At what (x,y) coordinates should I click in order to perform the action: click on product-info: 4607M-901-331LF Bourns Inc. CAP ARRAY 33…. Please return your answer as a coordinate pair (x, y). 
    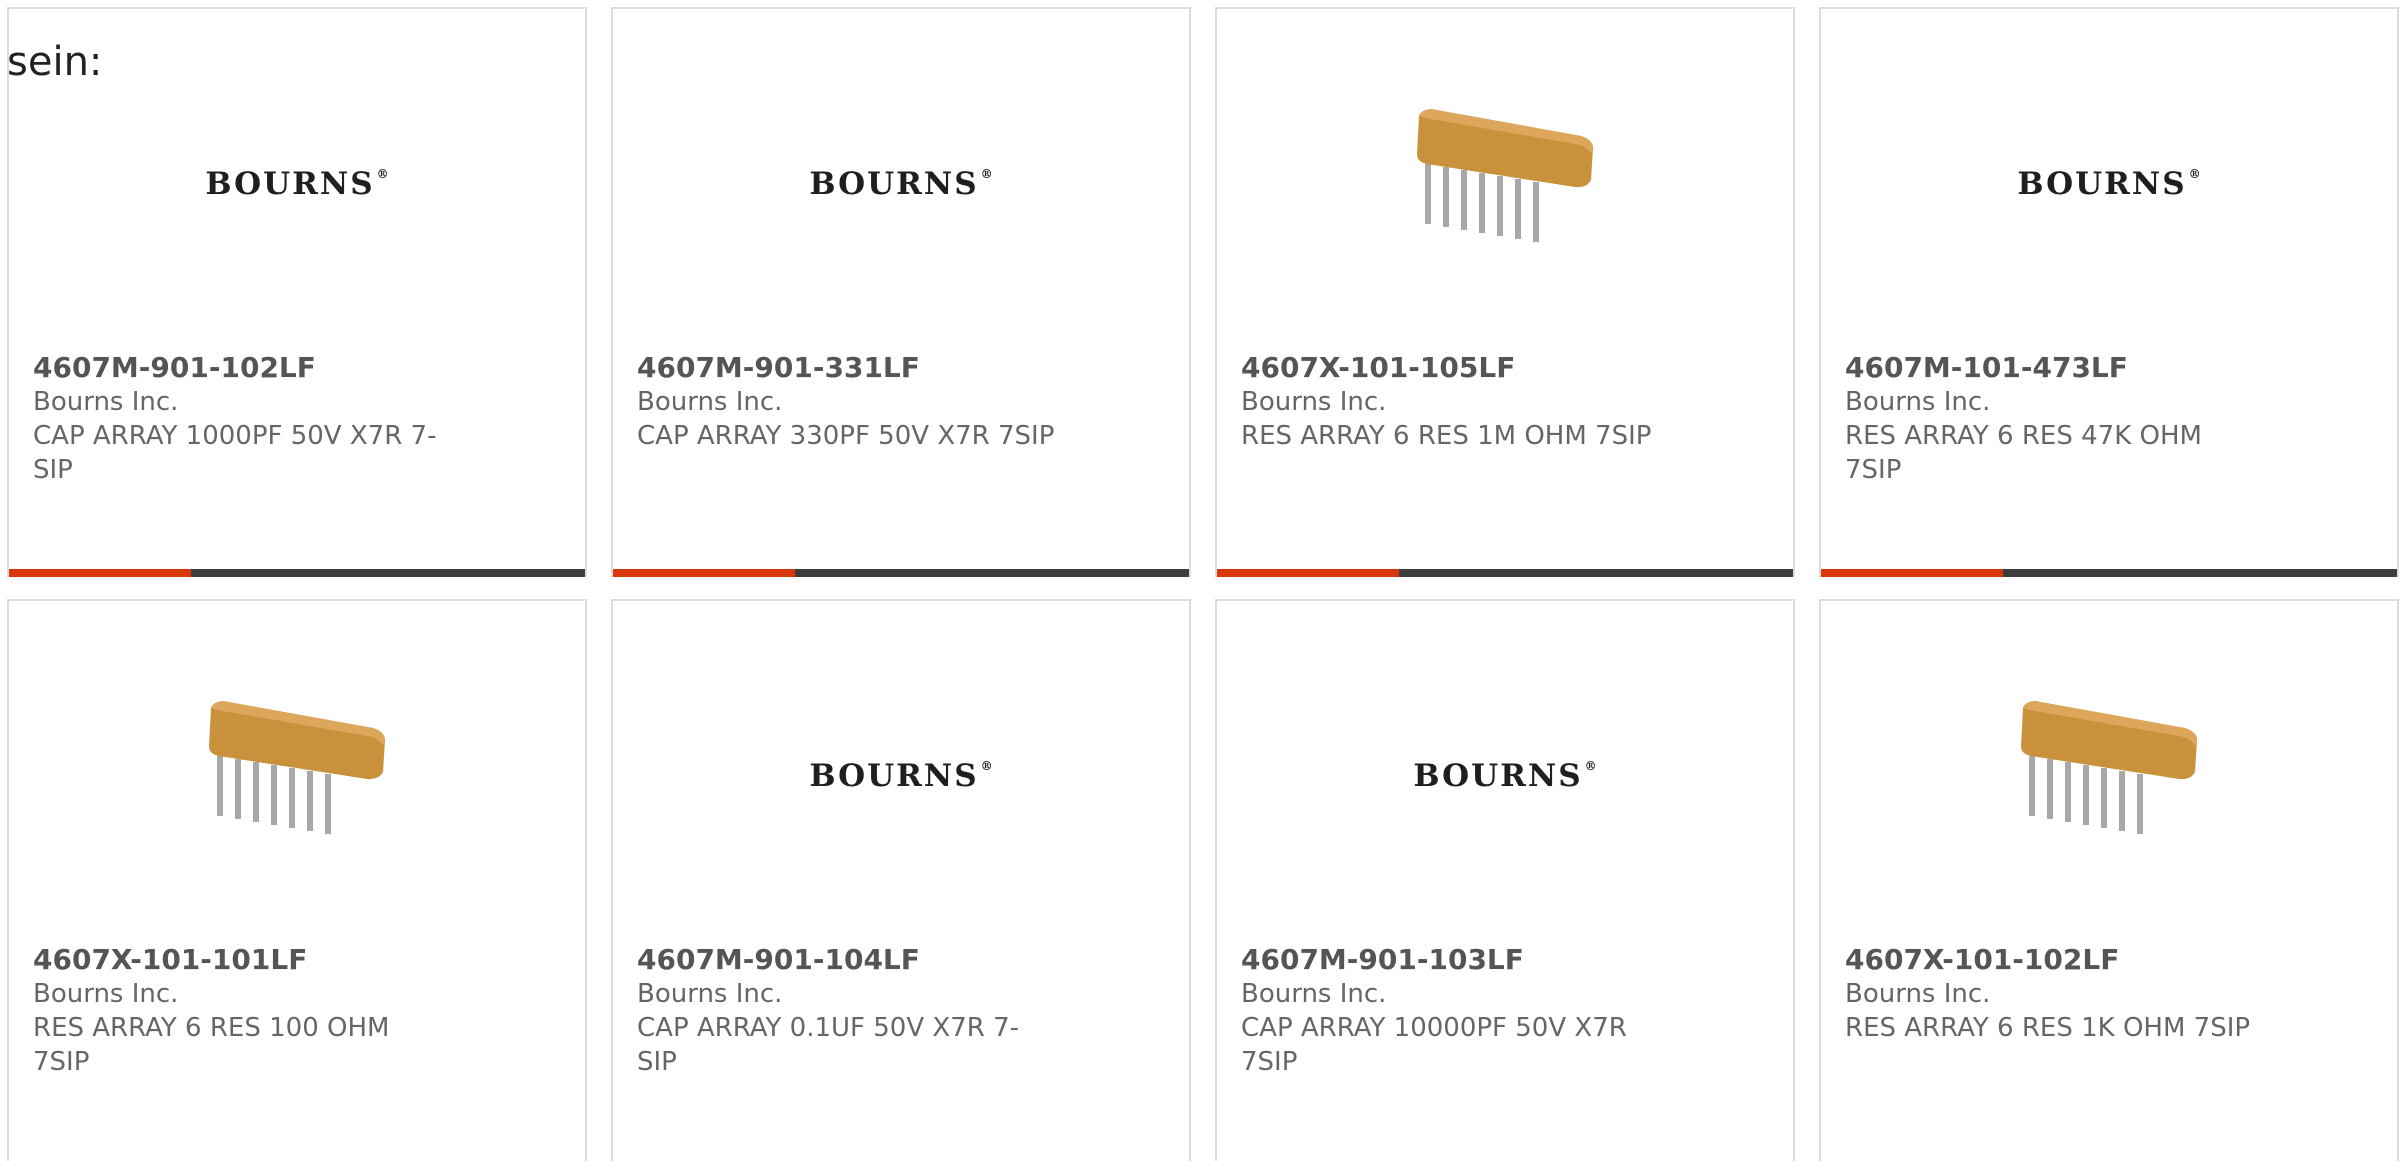
    Looking at the image, I should click on (847, 402).